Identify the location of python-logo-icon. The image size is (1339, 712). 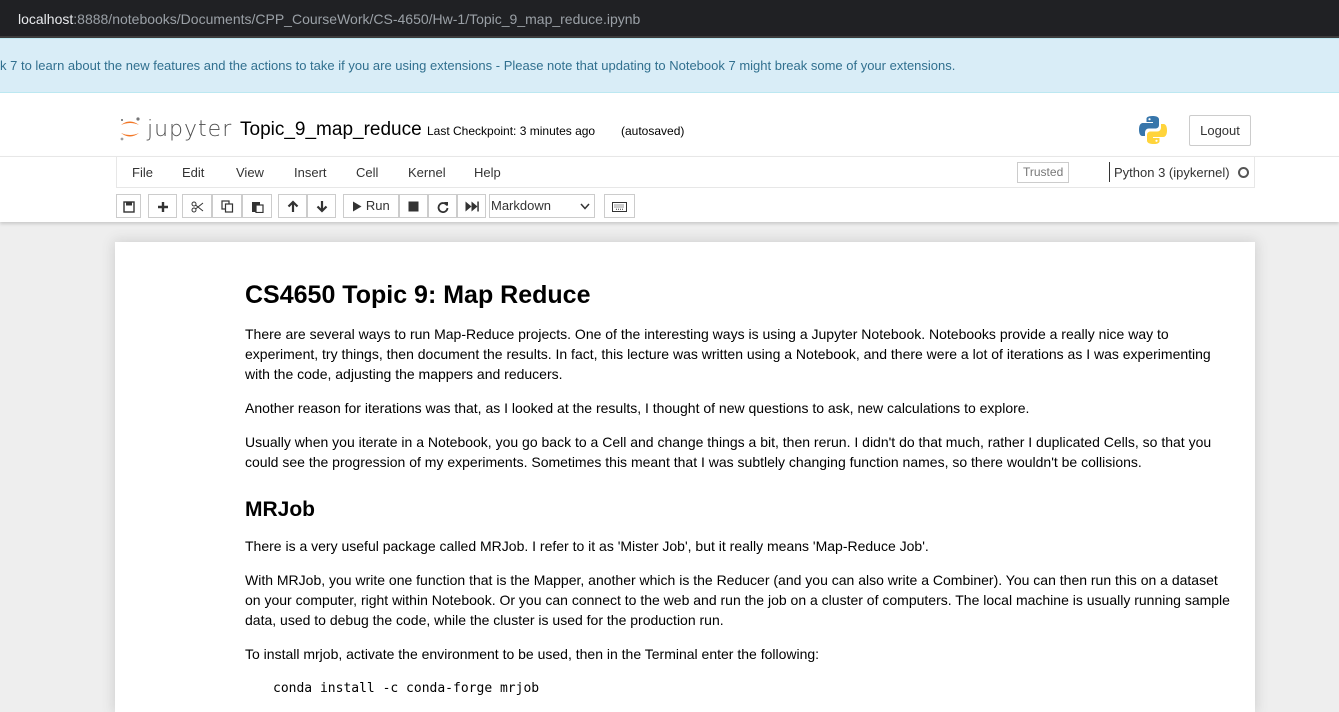
(1153, 130).